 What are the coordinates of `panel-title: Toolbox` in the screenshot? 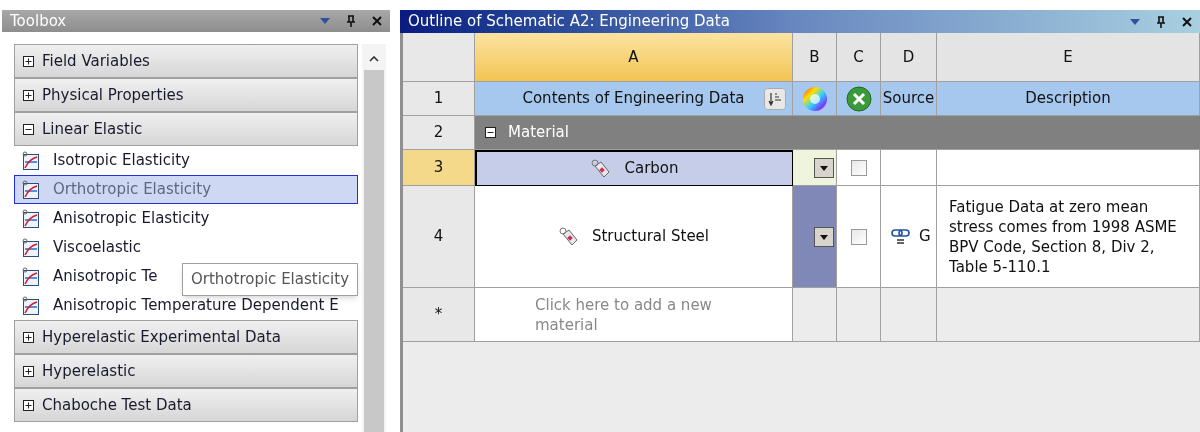 It's located at (39, 21).